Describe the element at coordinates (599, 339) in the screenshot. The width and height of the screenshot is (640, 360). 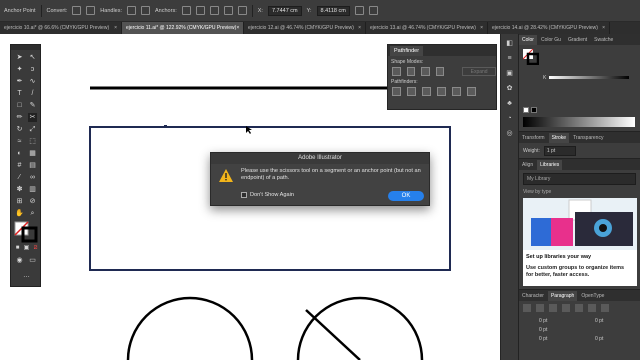
I see `space-after-field: 0 pt` at that location.